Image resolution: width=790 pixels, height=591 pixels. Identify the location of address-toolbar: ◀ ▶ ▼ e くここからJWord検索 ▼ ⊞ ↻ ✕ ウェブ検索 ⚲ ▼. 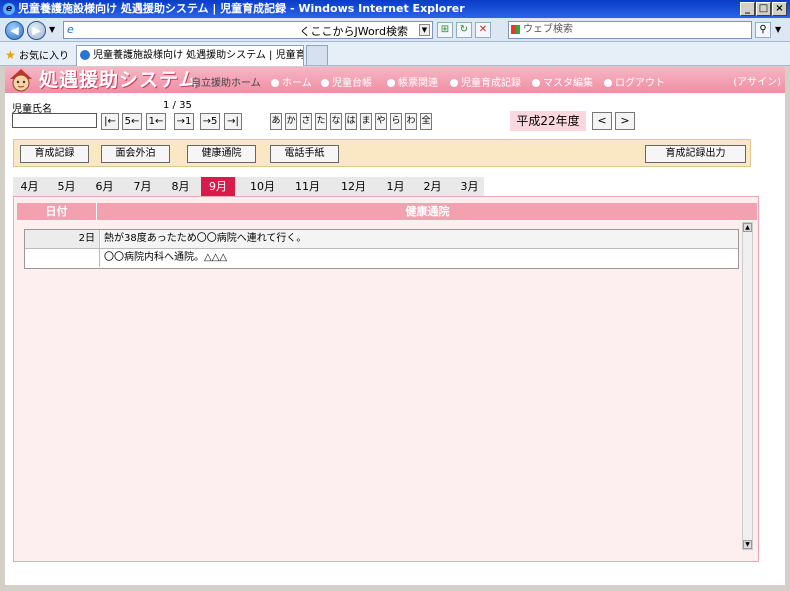
(395, 30).